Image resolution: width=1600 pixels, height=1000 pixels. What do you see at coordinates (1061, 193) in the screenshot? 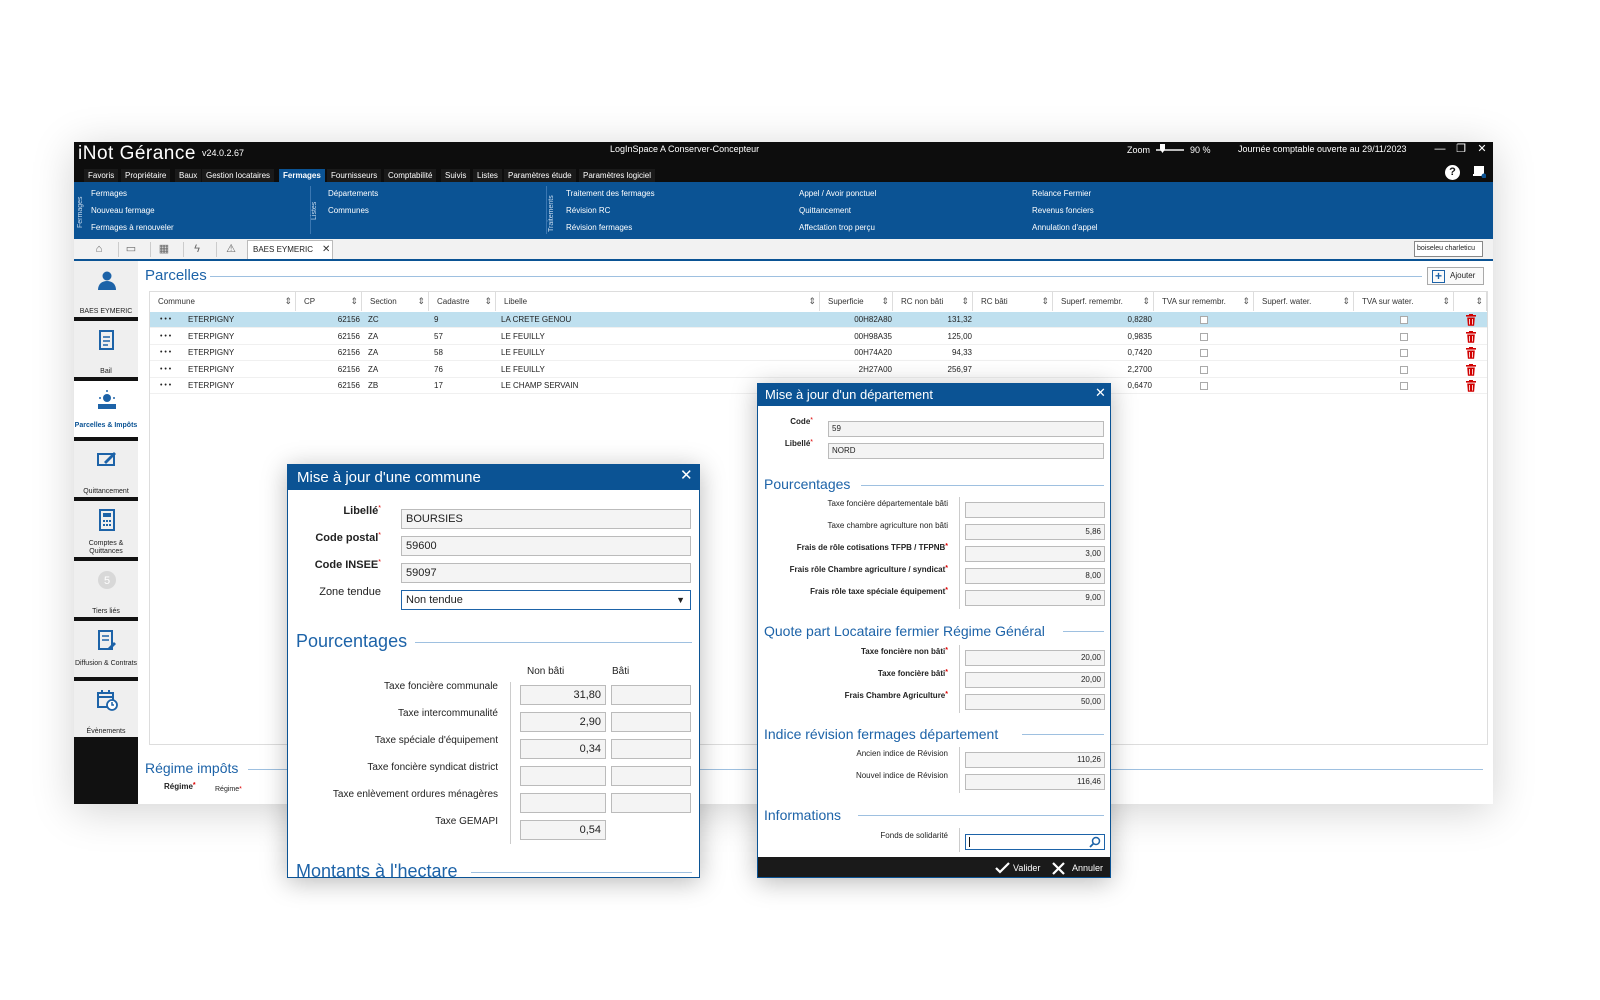
I see `ribbon-relance-fermier: Relance Fermier` at bounding box center [1061, 193].